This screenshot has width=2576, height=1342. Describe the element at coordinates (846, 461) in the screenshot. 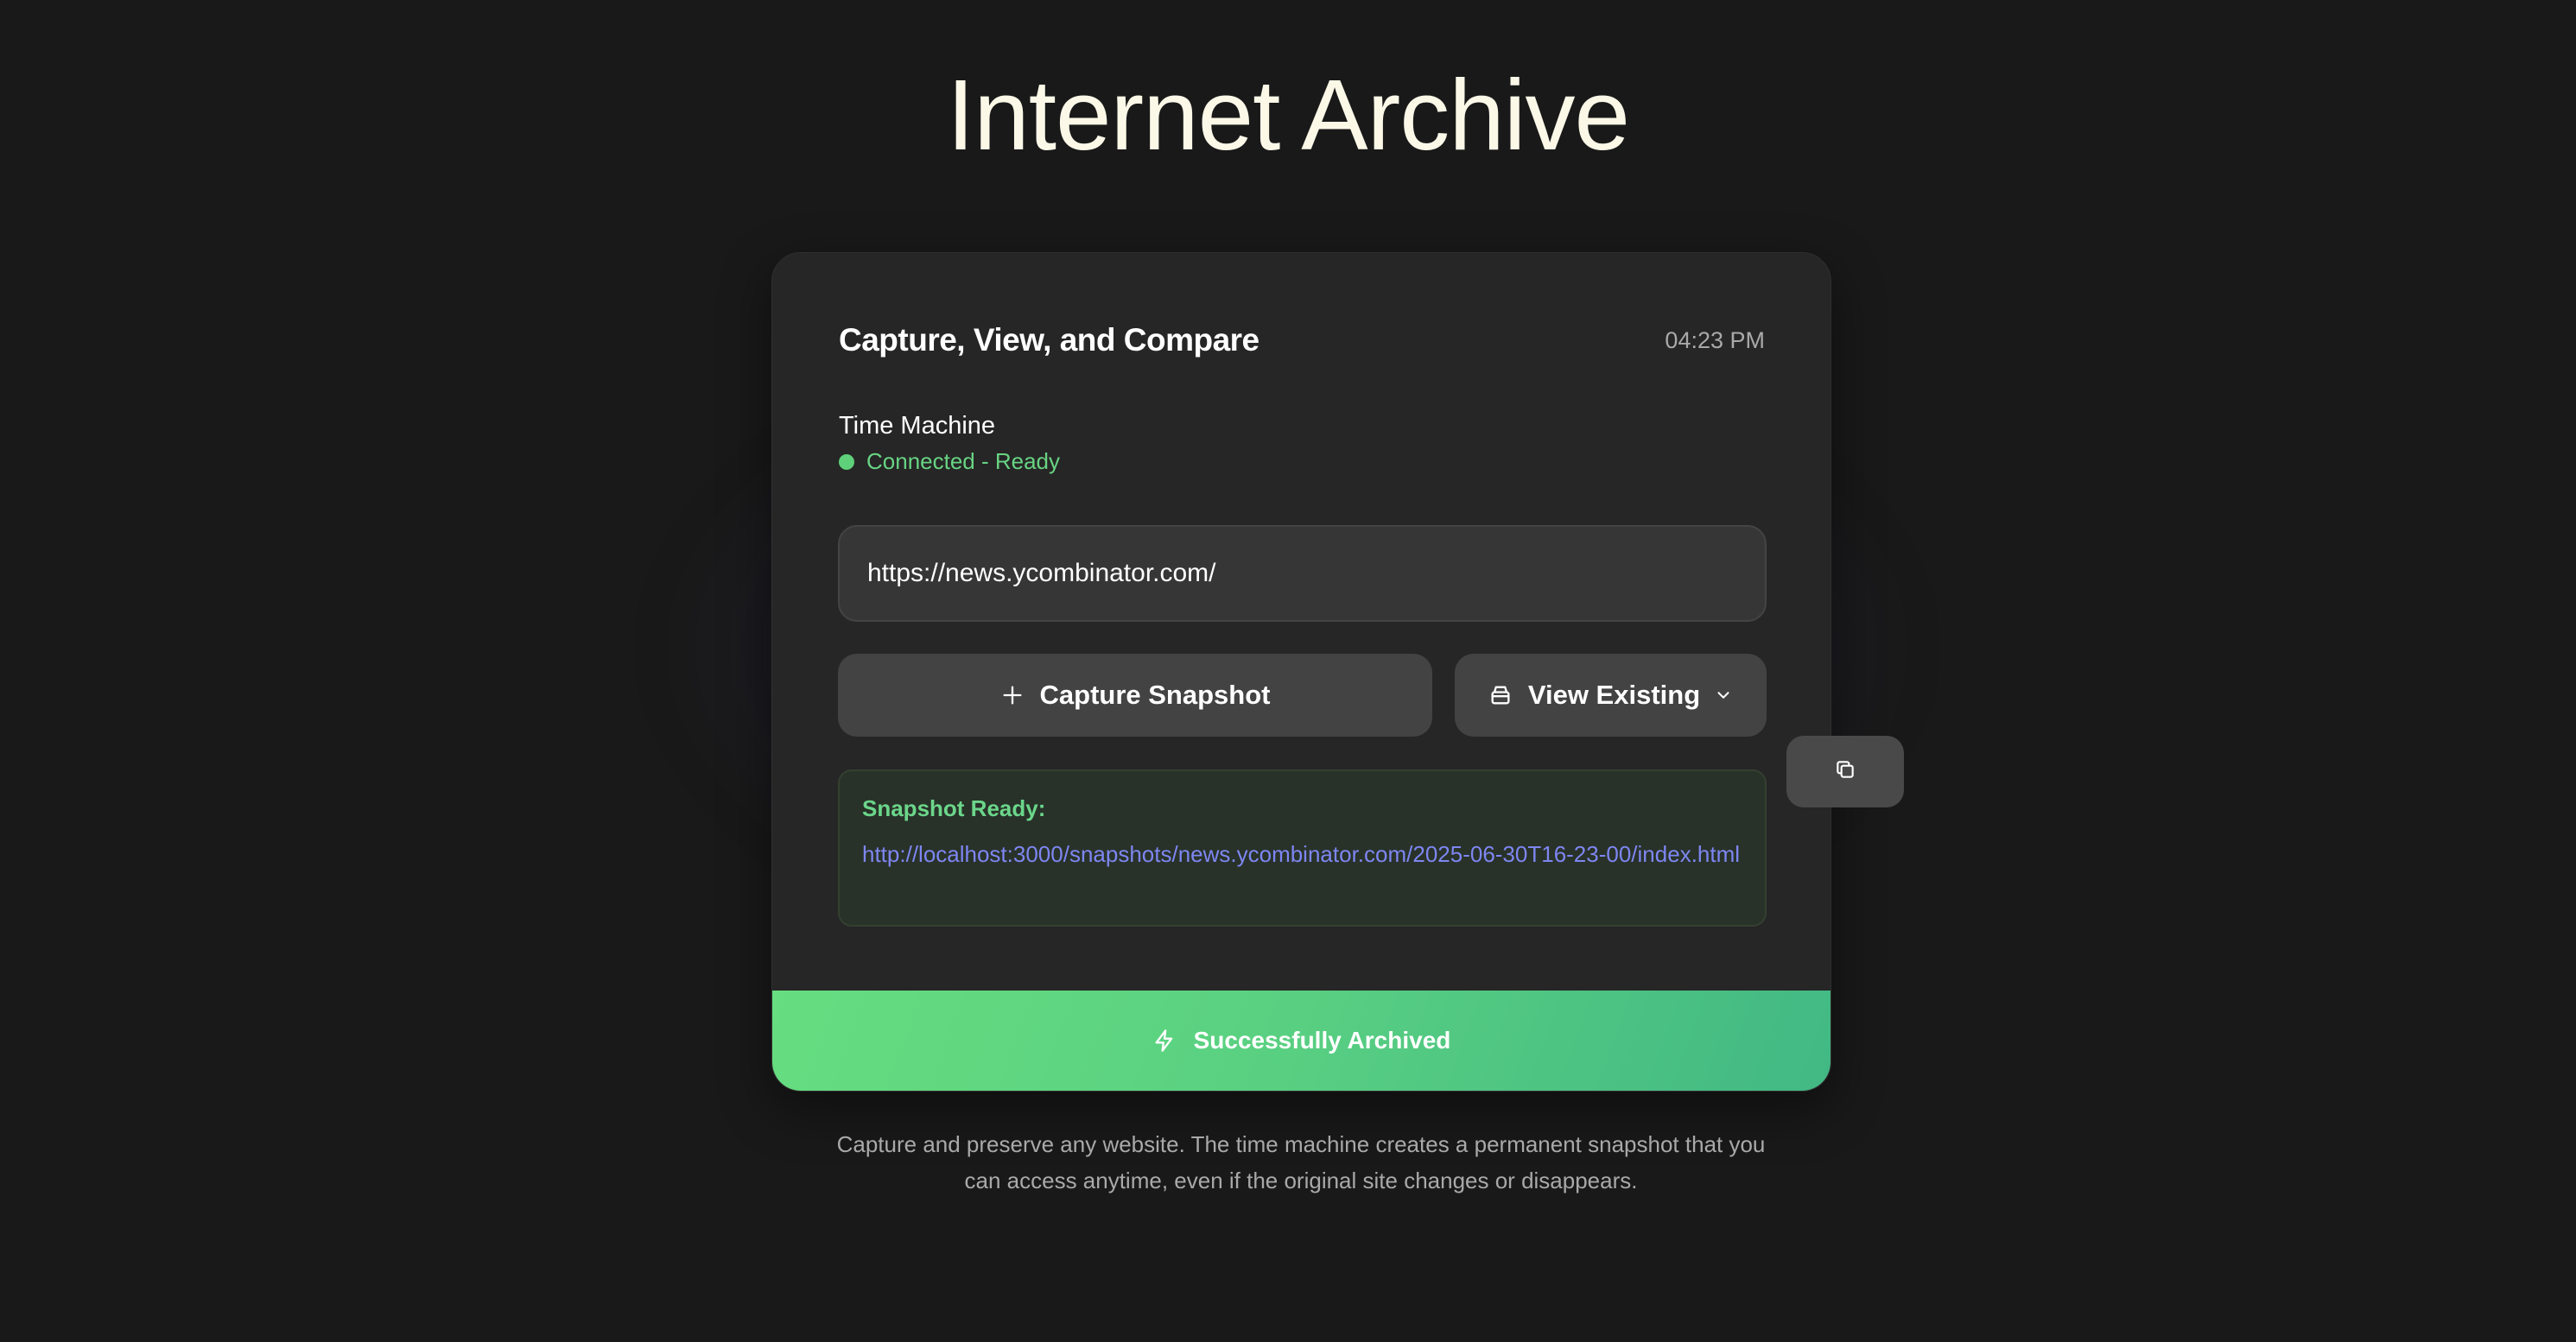

I see `status-dot-icon` at that location.